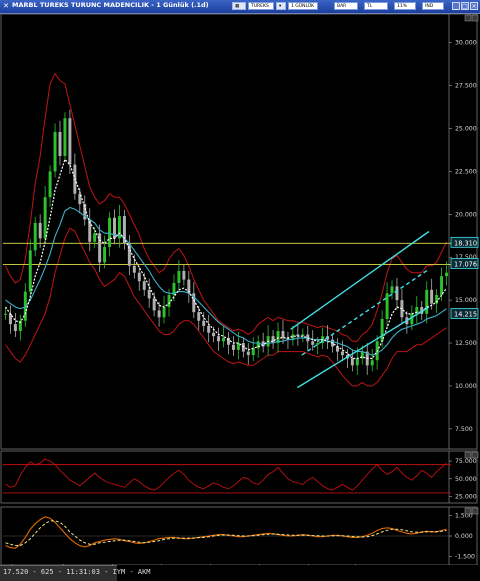 Image resolution: width=480 pixels, height=581 pixels. I want to click on channel-middle-line, so click(365, 312).